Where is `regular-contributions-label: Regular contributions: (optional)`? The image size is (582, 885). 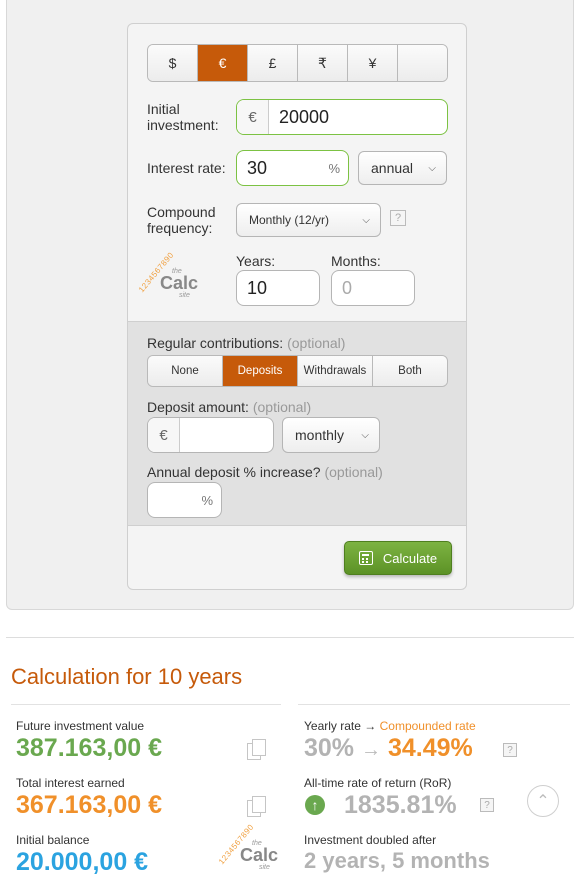
regular-contributions-label: Regular contributions: (optional) is located at coordinates (246, 343).